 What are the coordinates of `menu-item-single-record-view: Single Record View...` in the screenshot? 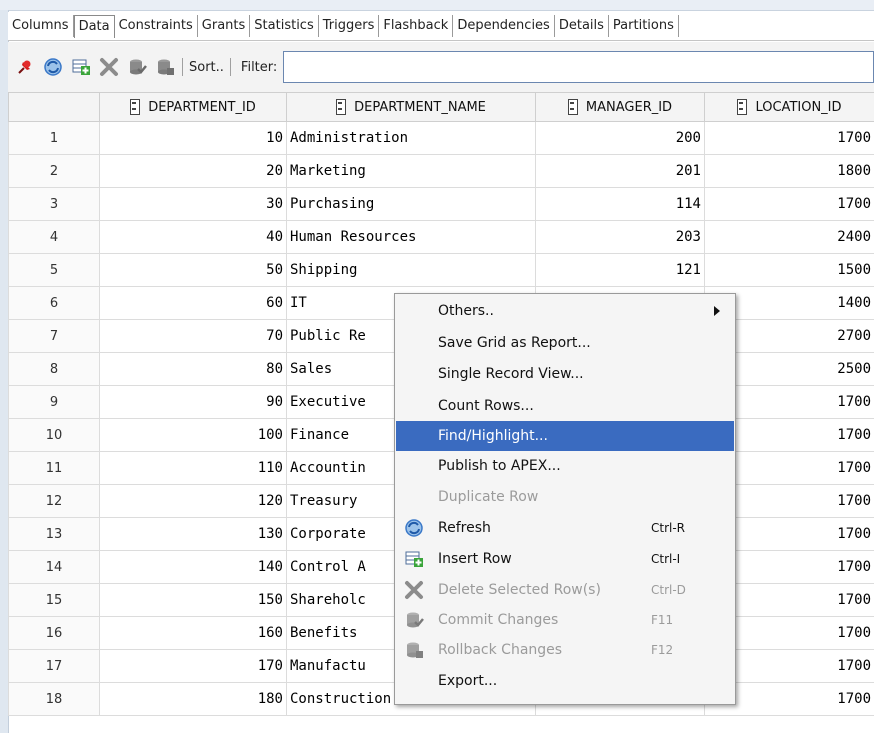 It's located at (565, 374).